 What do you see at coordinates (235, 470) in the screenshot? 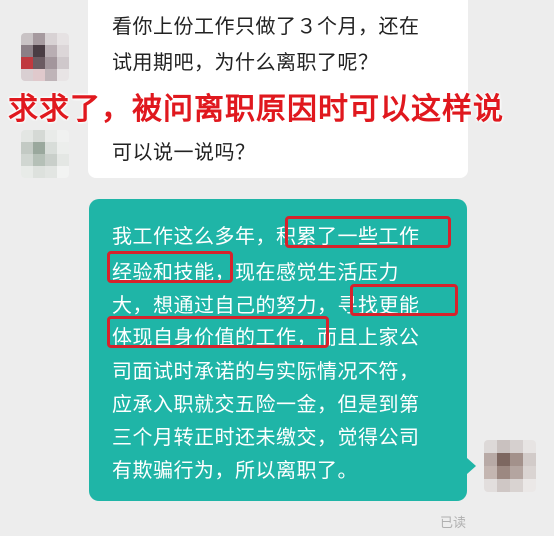
I see `outgoing-message-line: 有欺骗行为，所以离职了。` at bounding box center [235, 470].